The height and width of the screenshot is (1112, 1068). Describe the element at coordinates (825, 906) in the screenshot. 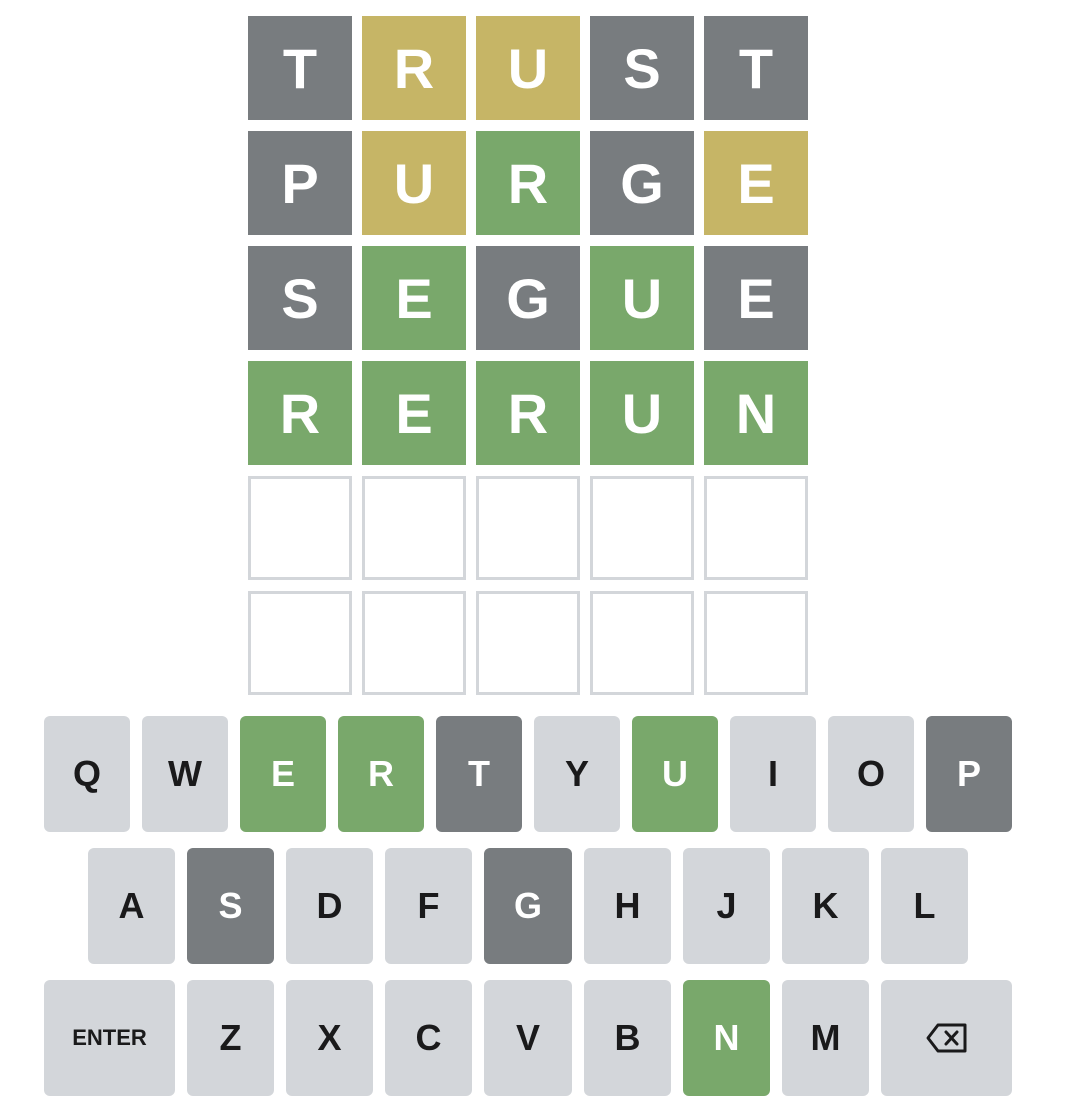

I see `key-k: K` at that location.